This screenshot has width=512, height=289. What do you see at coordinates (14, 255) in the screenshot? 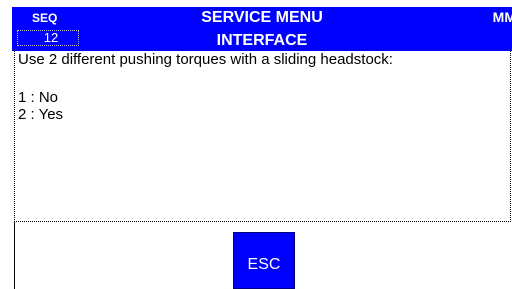
I see `left-divider` at bounding box center [14, 255].